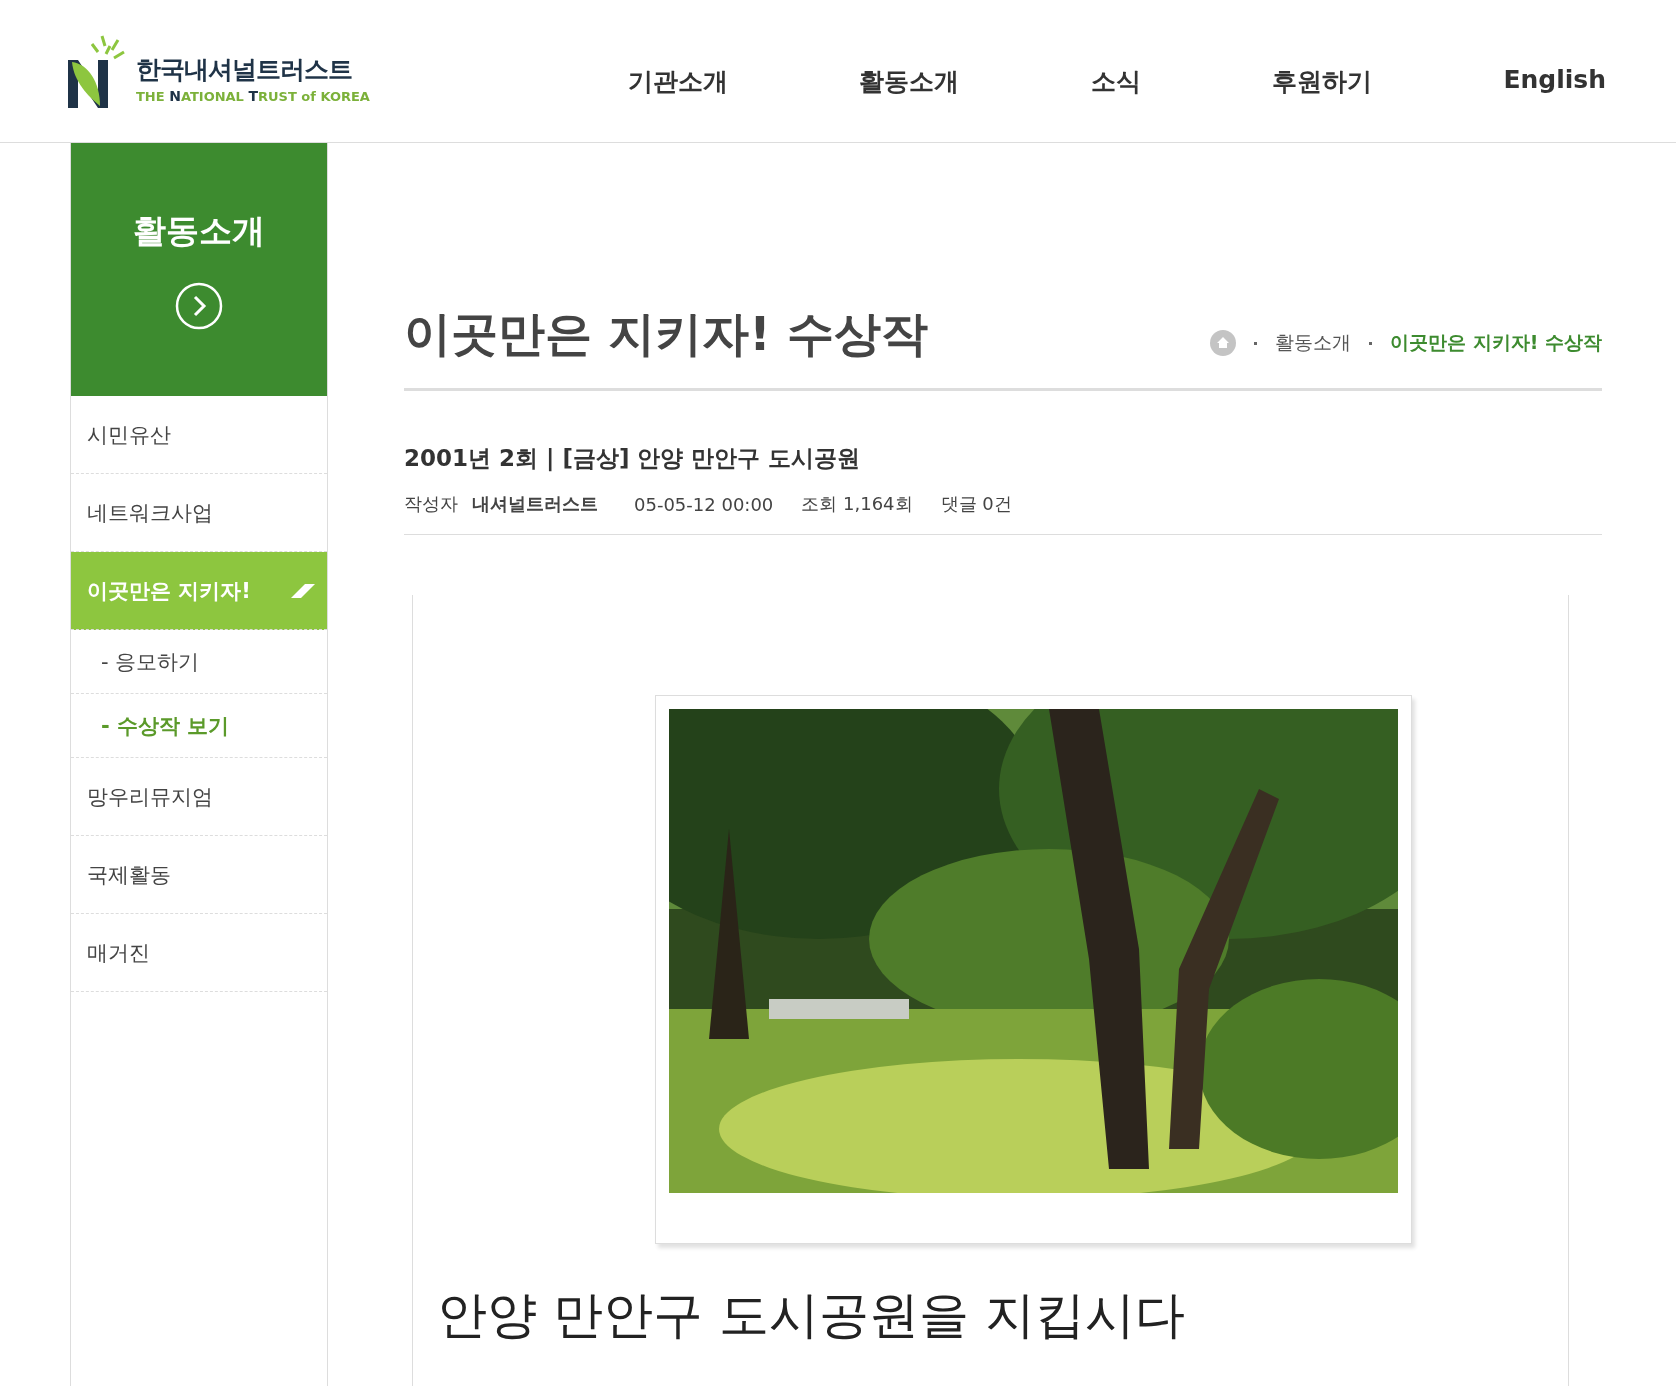 This screenshot has width=1676, height=1386. What do you see at coordinates (535, 504) in the screenshot?
I see `author-name: 내셔널트러스트` at bounding box center [535, 504].